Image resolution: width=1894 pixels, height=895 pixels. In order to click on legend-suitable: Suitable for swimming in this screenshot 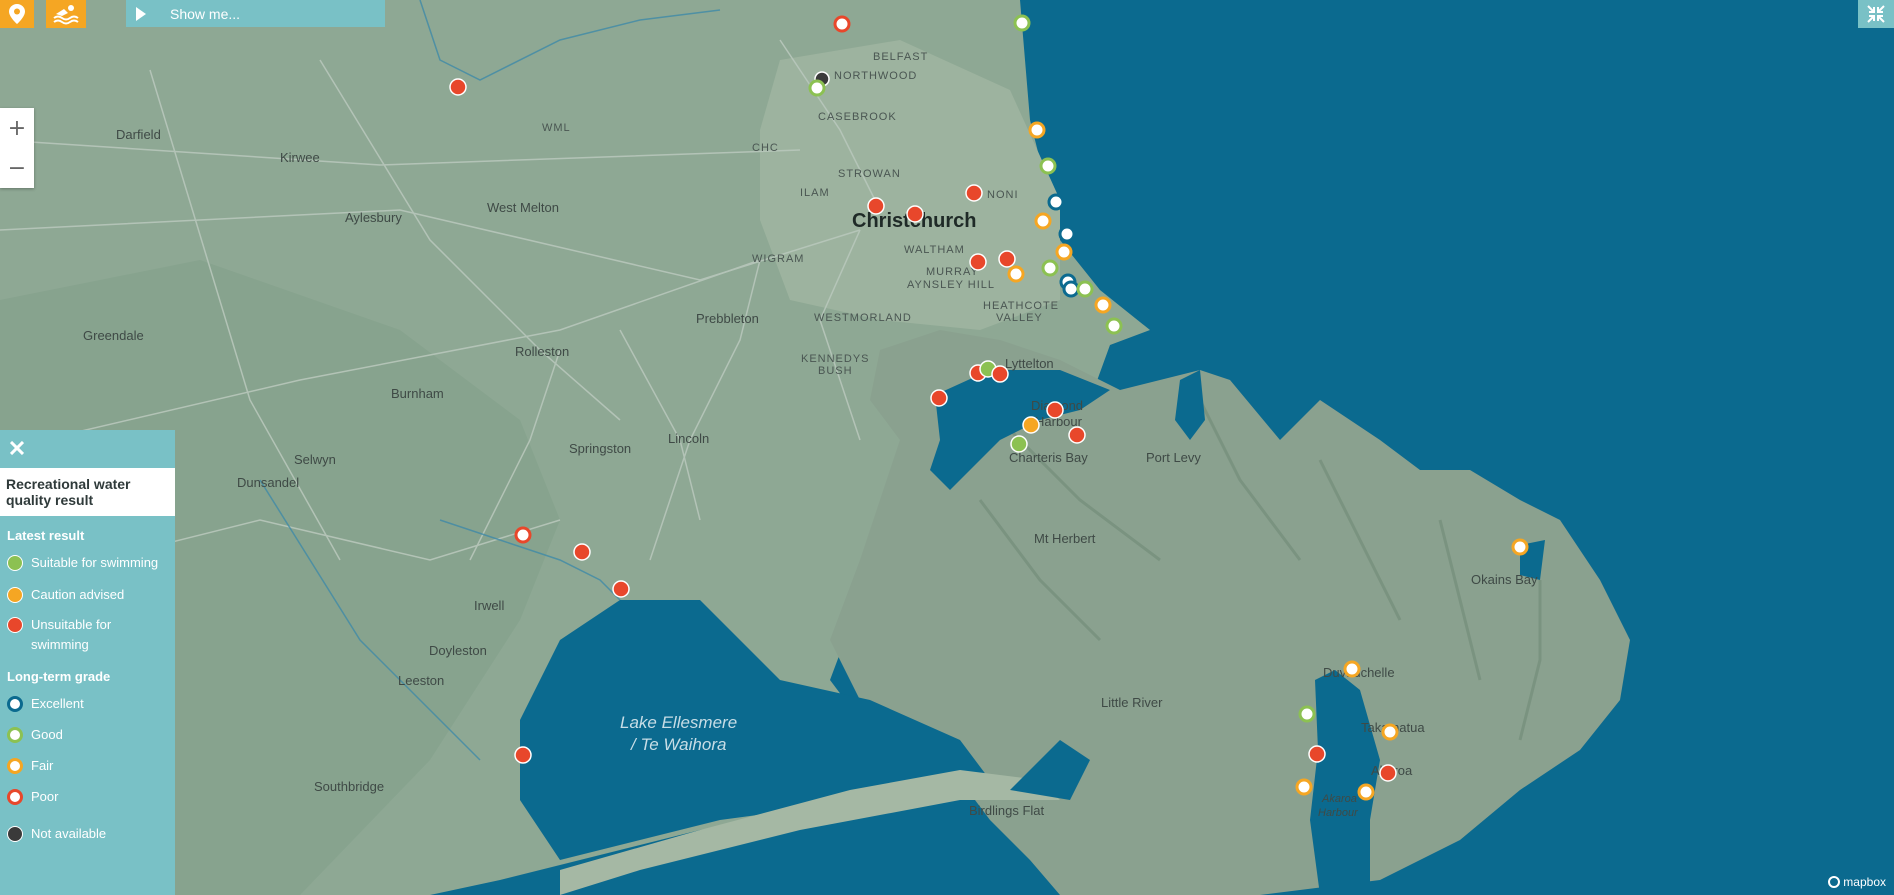, I will do `click(87, 563)`.